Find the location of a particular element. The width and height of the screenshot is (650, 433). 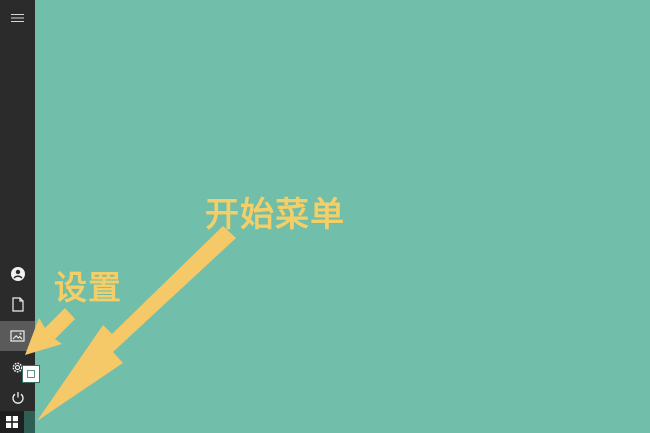

hamburger-icon is located at coordinates (17, 18).